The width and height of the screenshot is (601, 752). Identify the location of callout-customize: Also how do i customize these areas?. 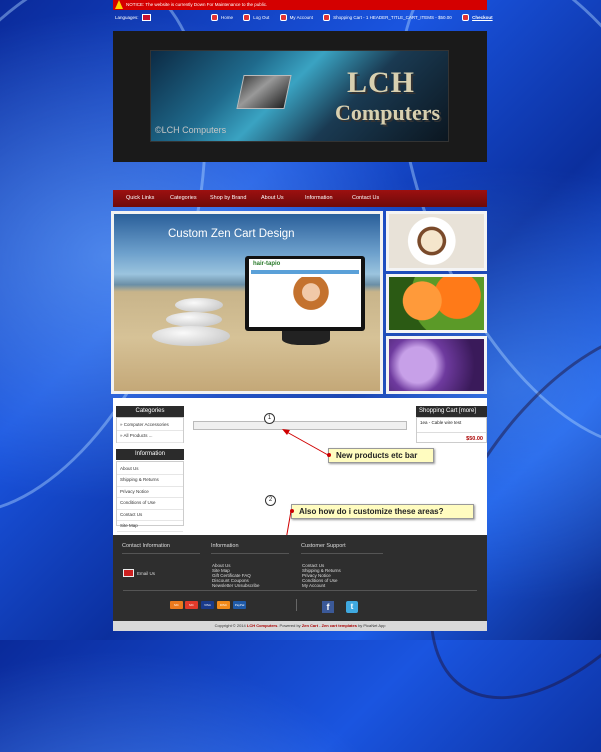
(382, 511).